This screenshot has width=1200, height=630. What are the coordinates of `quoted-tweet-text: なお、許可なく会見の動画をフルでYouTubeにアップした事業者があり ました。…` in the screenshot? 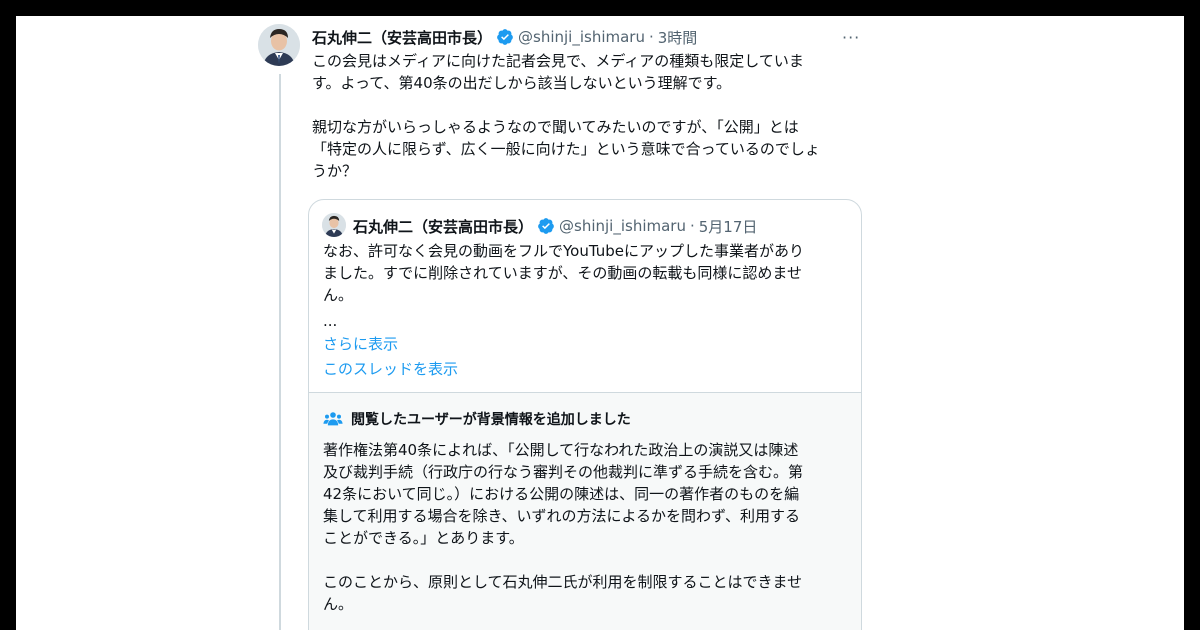 It's located at (563, 273).